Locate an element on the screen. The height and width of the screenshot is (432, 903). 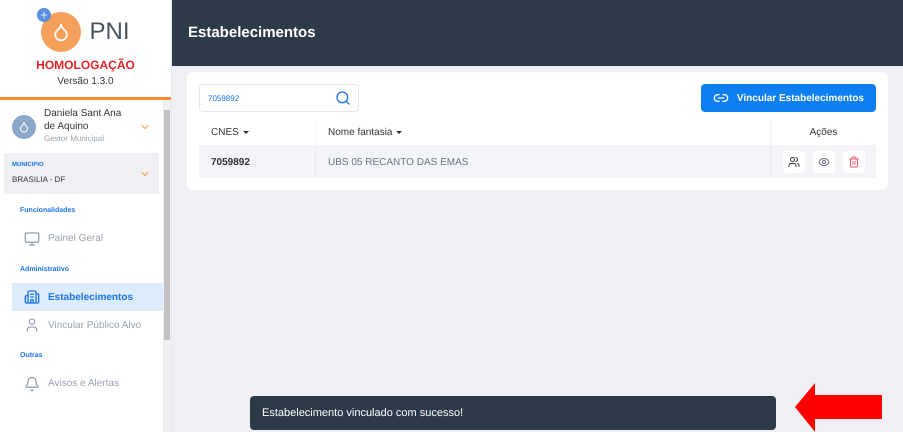
brand-name: PNI is located at coordinates (109, 32).